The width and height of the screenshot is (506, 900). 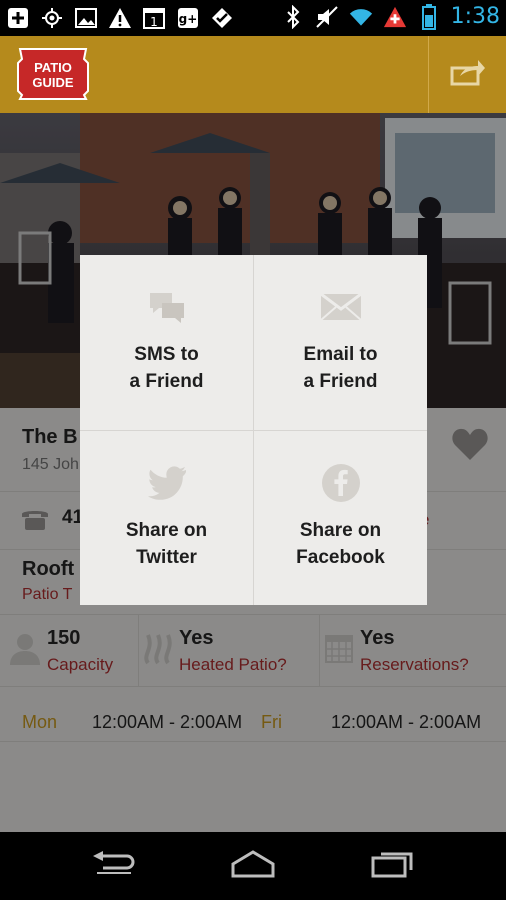 What do you see at coordinates (327, 17) in the screenshot?
I see `mute-icon` at bounding box center [327, 17].